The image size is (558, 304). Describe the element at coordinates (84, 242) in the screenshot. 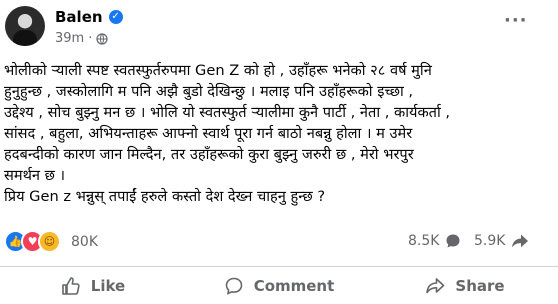

I see `reaction-count: 80K` at that location.